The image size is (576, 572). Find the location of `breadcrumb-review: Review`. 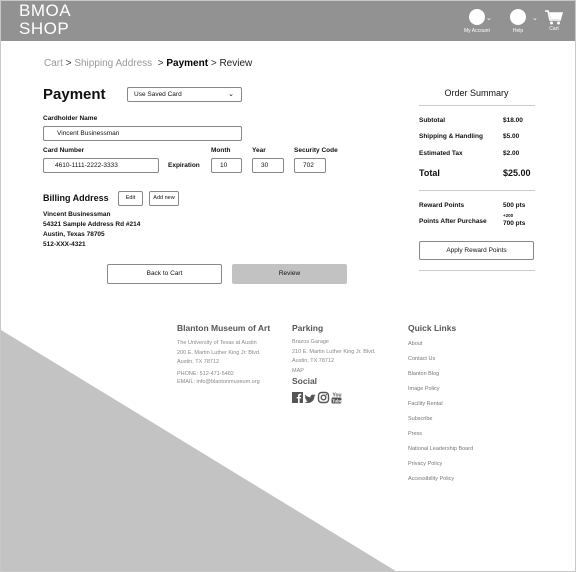

breadcrumb-review: Review is located at coordinates (236, 63).